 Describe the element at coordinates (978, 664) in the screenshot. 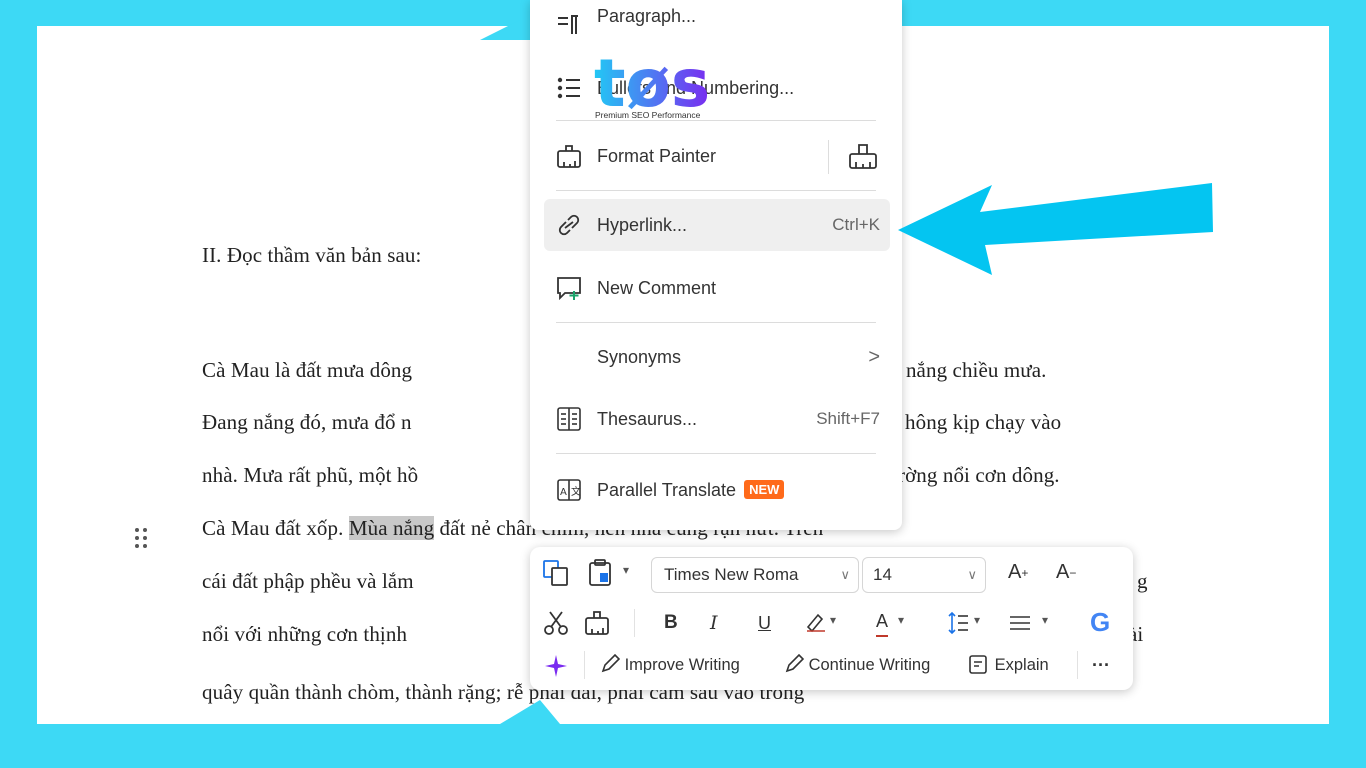

I see `explain-icon` at that location.